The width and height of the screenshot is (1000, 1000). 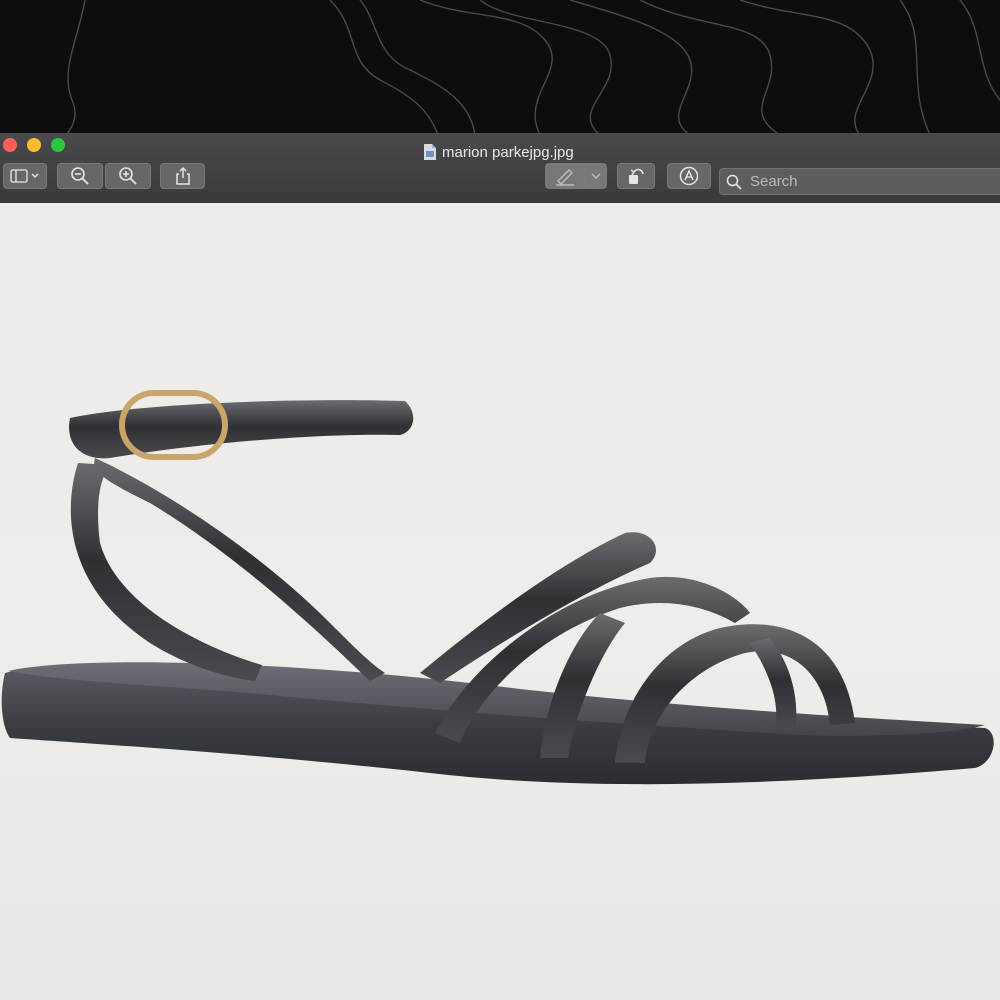 I want to click on pen-icon, so click(x=565, y=177).